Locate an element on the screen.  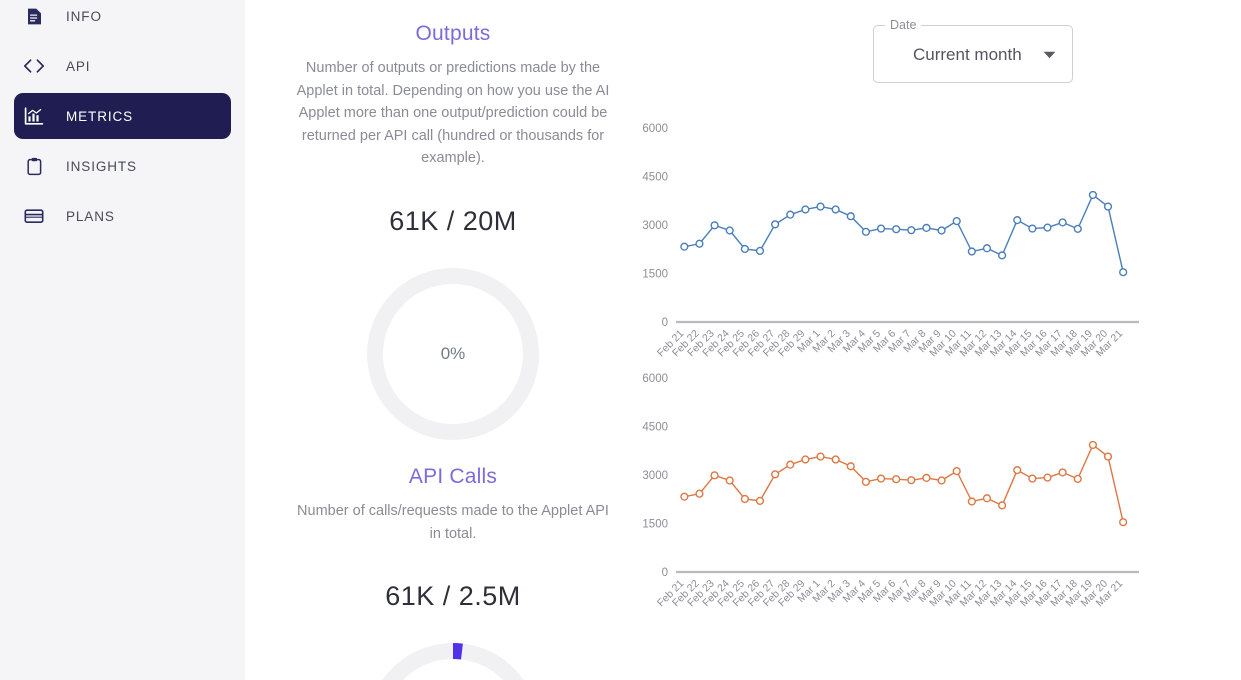
clipboard-icon is located at coordinates (34, 166).